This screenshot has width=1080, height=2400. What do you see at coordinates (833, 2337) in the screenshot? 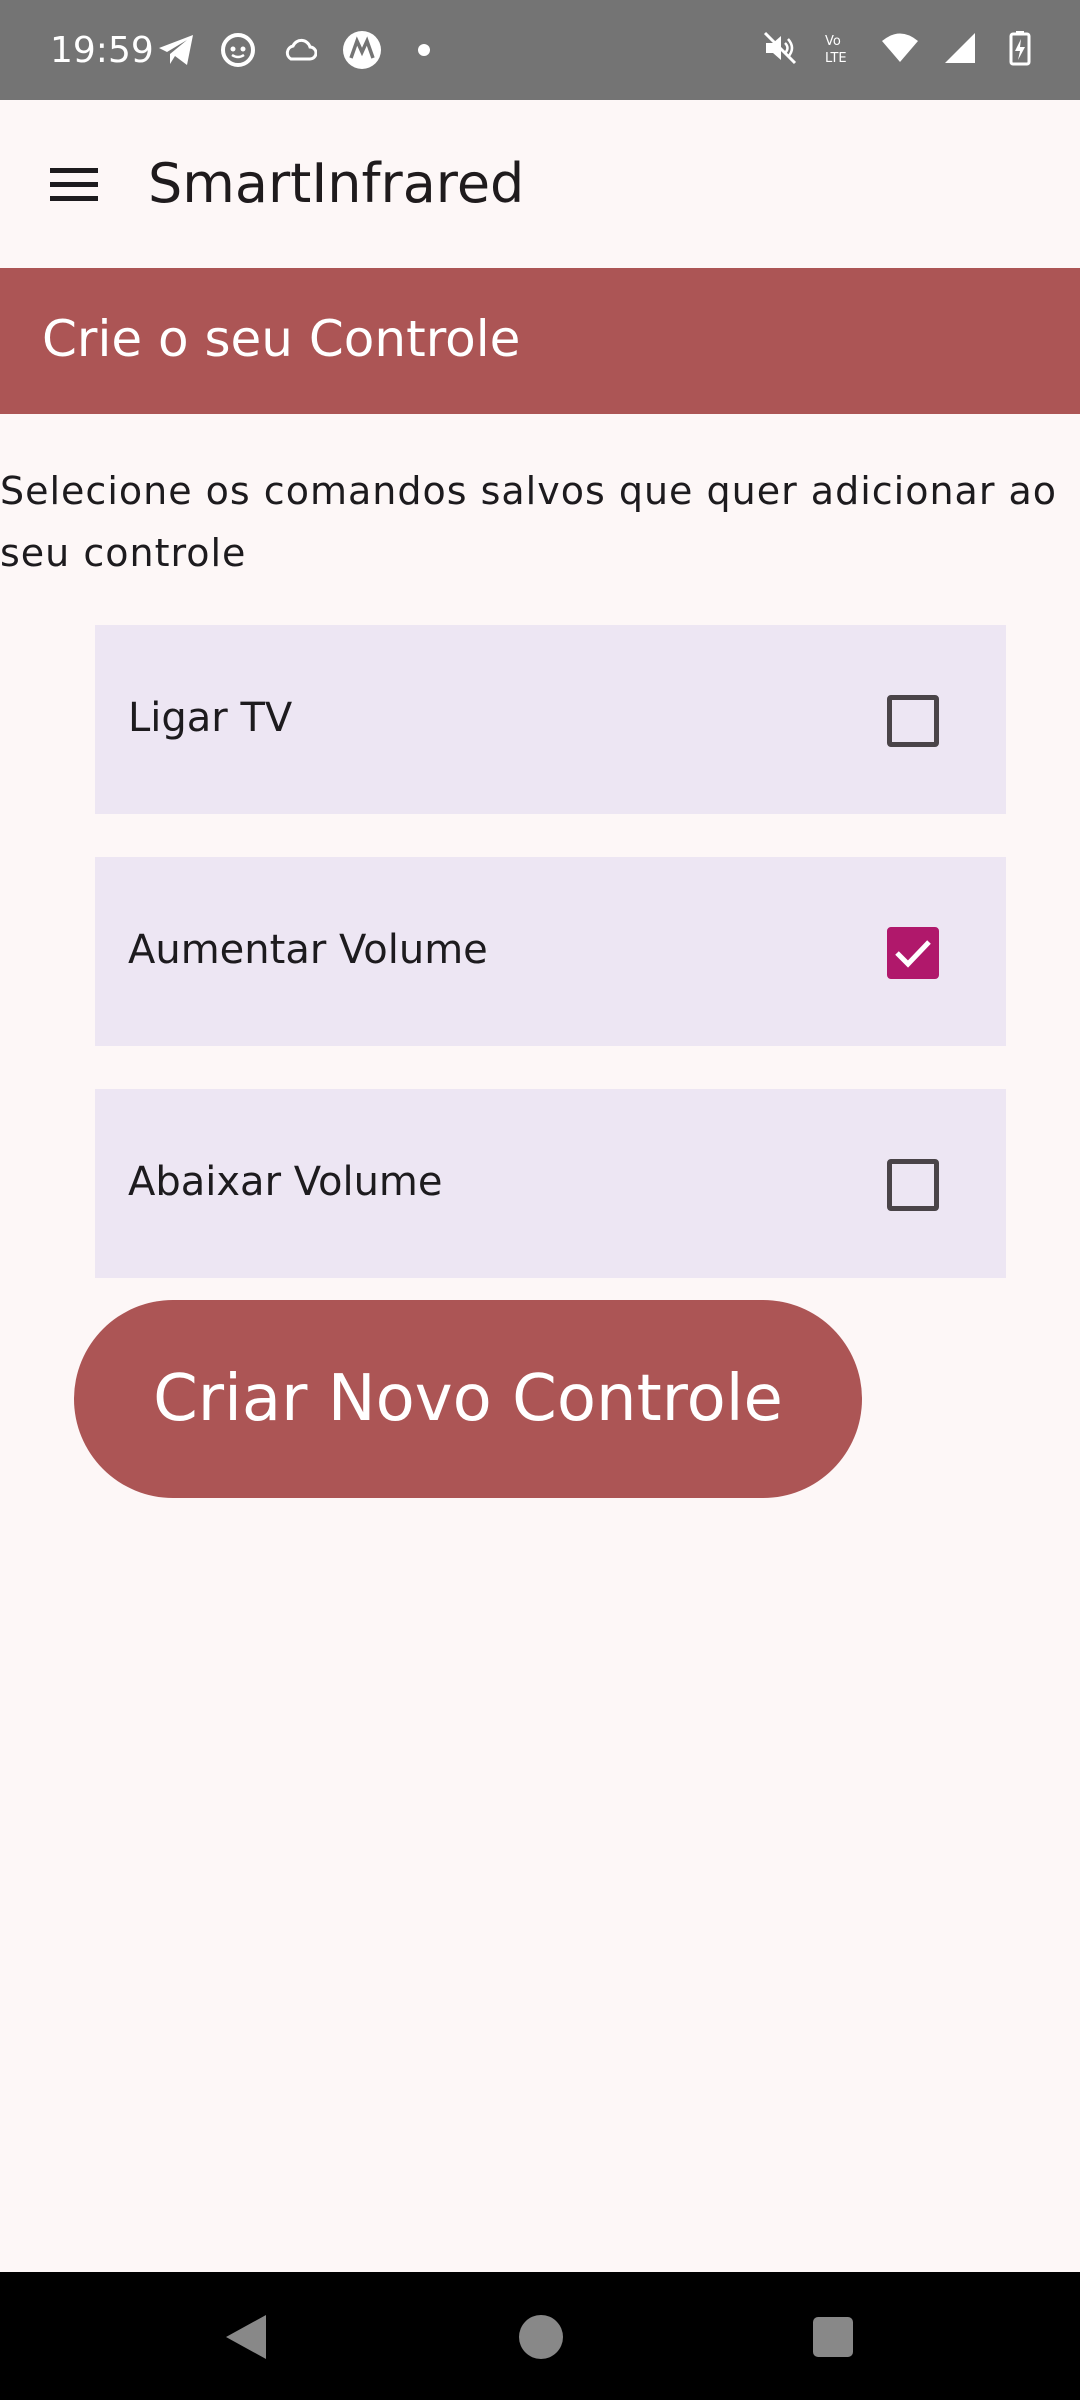
I see `recents-icon` at bounding box center [833, 2337].